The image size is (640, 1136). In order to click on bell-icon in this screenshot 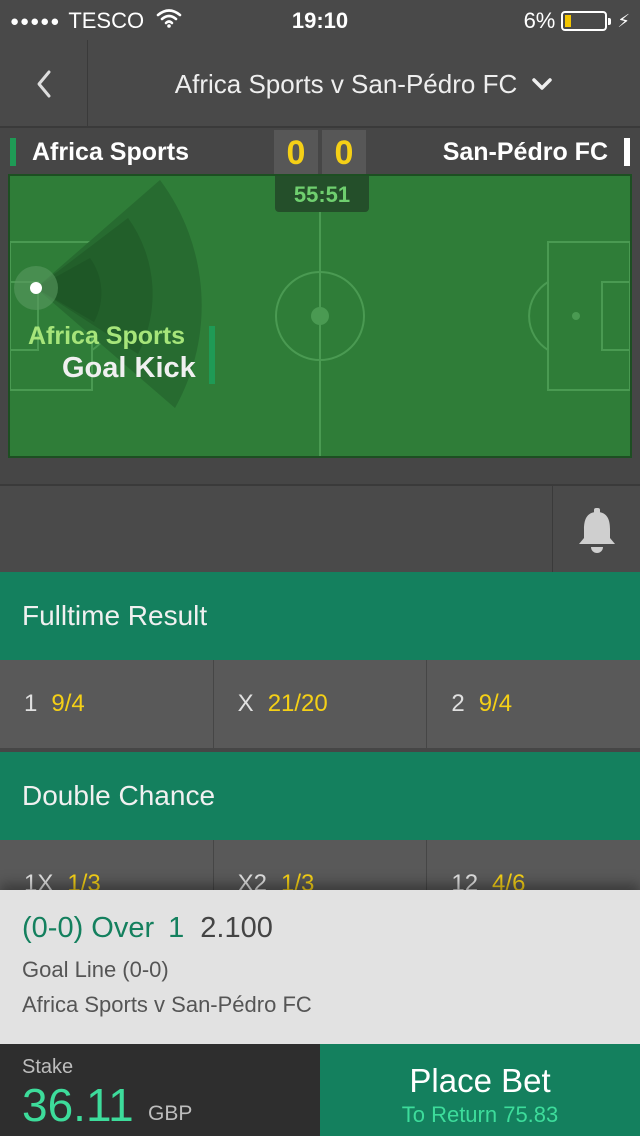, I will do `click(596, 530)`.